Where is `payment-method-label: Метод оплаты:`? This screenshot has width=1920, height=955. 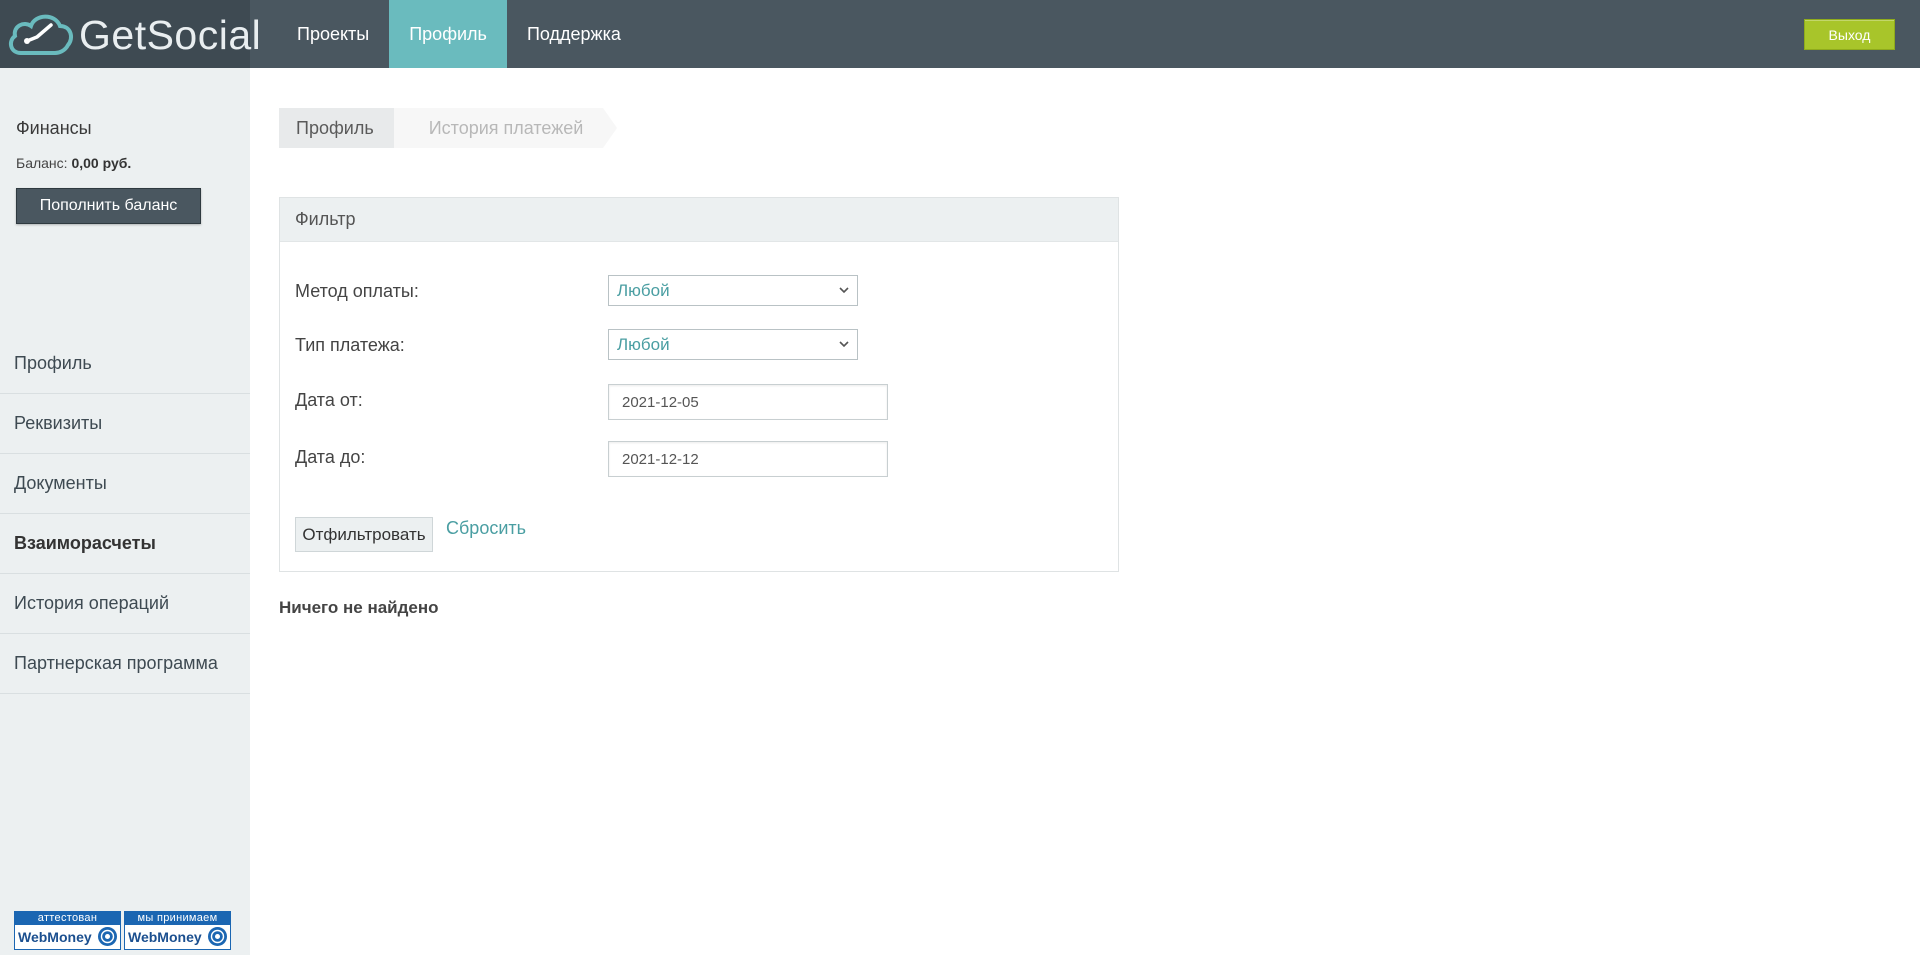 payment-method-label: Метод оплаты: is located at coordinates (357, 291).